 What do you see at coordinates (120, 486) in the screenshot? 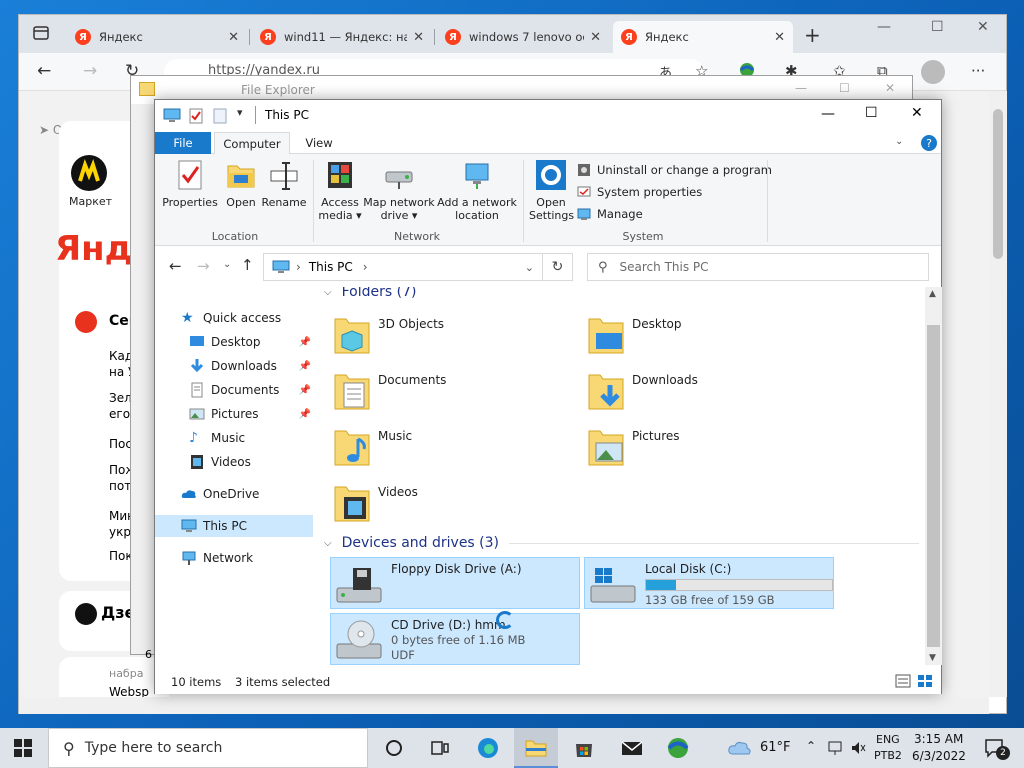
I see `news-line: пот` at bounding box center [120, 486].